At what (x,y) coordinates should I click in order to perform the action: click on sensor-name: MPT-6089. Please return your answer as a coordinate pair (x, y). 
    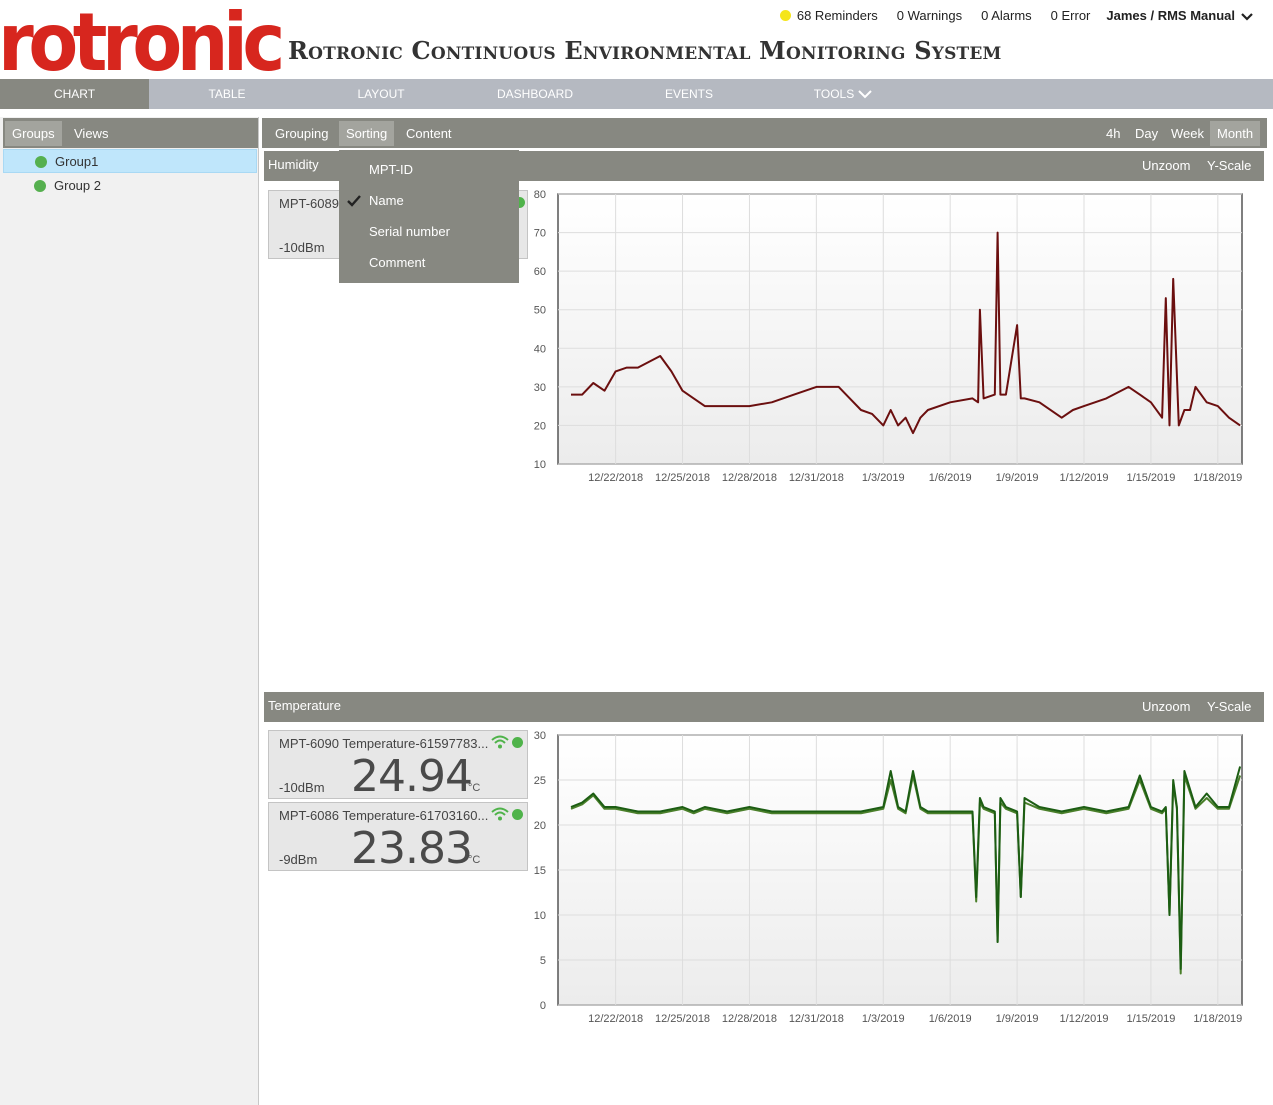
    Looking at the image, I should click on (309, 203).